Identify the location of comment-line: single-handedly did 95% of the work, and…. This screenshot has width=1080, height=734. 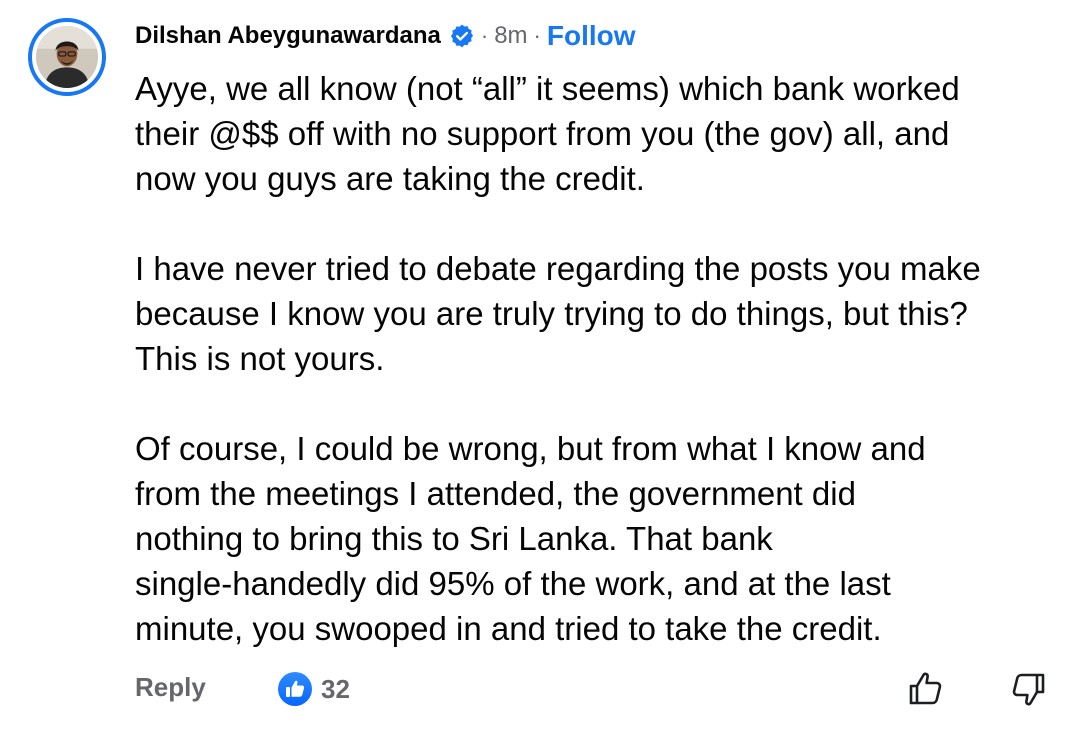
(513, 583).